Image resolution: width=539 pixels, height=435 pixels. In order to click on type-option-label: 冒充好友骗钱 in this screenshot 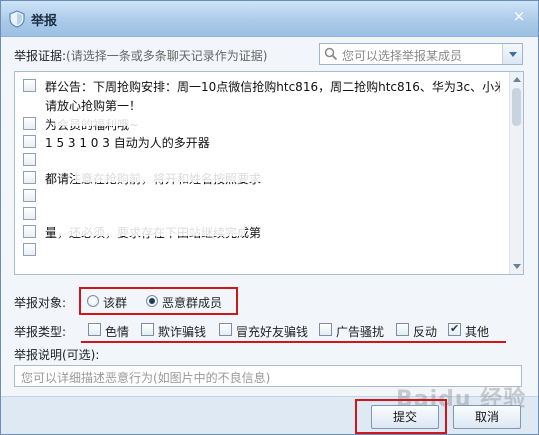, I will do `click(272, 331)`.